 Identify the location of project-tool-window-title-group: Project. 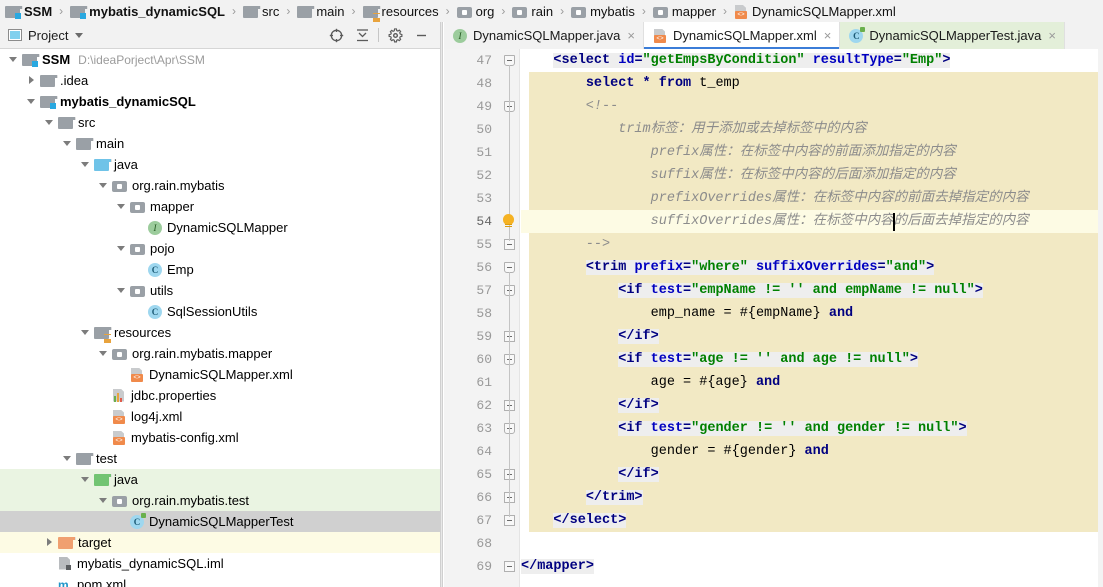
(42, 35).